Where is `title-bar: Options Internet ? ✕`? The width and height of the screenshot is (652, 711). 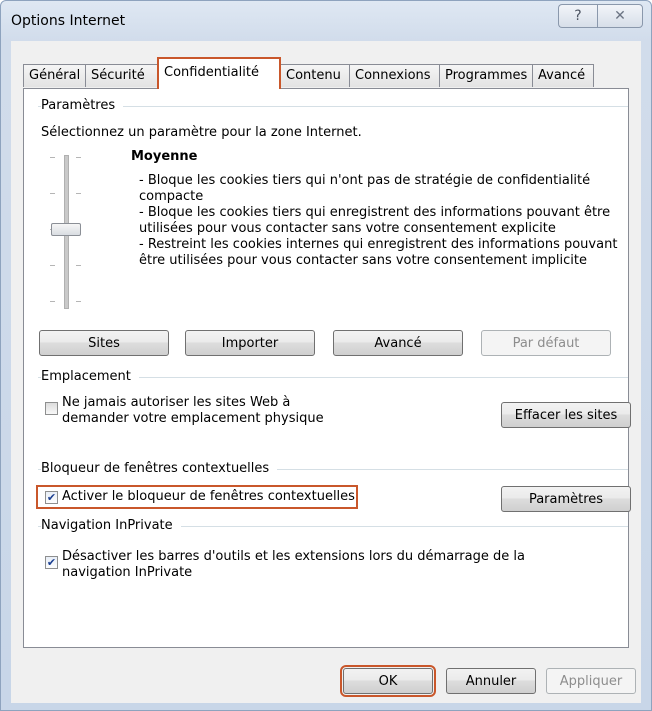
title-bar: Options Internet ? ✕ is located at coordinates (326, 21).